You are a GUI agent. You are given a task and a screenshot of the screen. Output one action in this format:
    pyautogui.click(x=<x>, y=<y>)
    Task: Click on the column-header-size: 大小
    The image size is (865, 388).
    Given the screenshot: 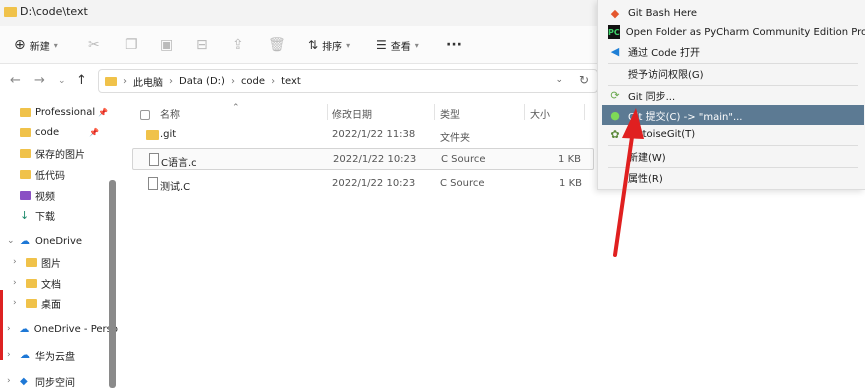 What is the action you would take?
    pyautogui.click(x=540, y=113)
    